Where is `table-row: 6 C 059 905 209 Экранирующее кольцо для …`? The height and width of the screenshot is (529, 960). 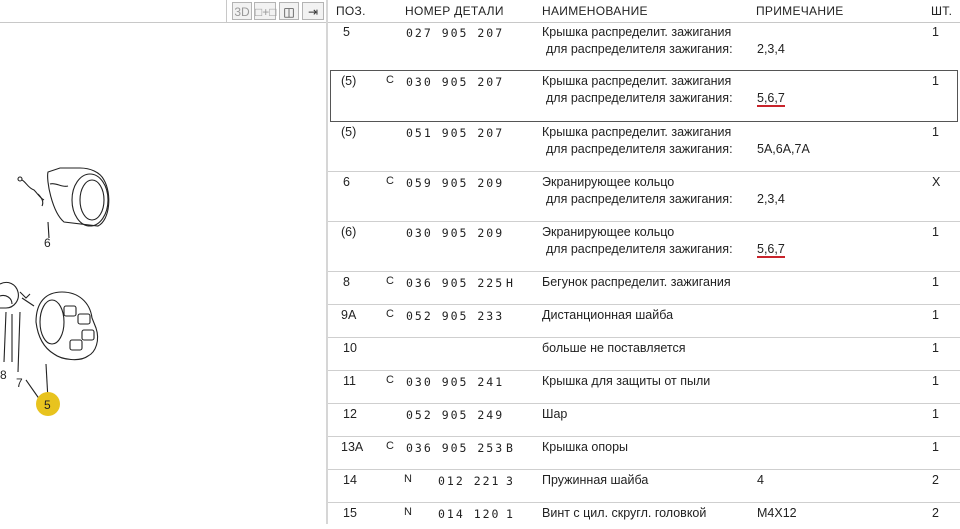
table-row: 6 C 059 905 209 Экранирующее кольцо для … is located at coordinates (644, 197).